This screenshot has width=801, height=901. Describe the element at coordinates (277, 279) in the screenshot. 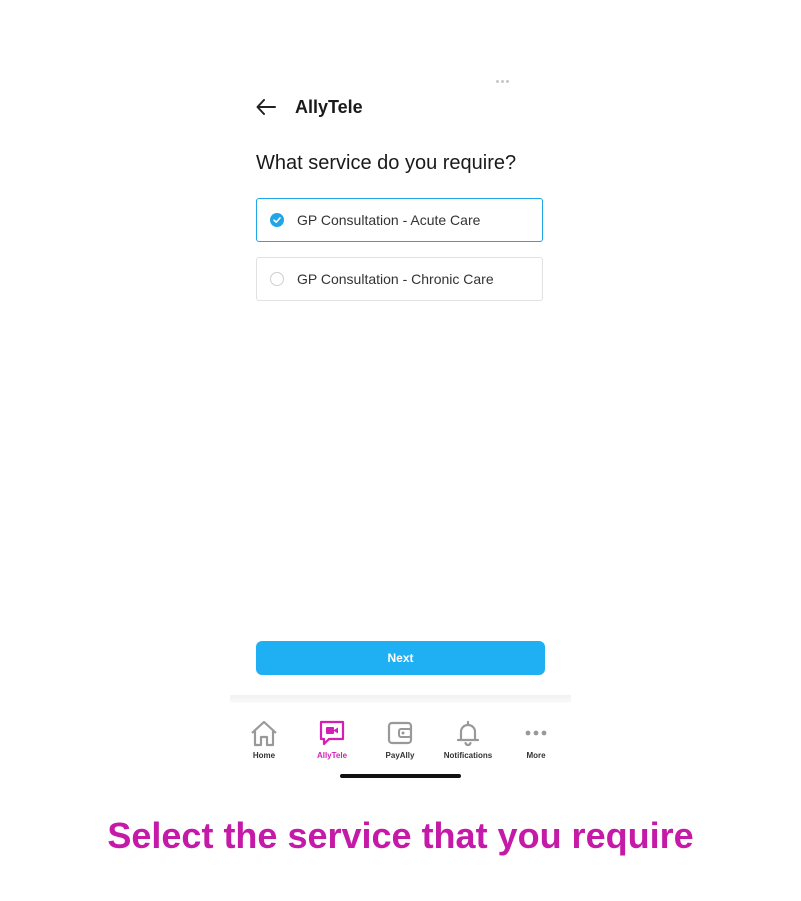

I see `radio-unchecked-icon` at that location.